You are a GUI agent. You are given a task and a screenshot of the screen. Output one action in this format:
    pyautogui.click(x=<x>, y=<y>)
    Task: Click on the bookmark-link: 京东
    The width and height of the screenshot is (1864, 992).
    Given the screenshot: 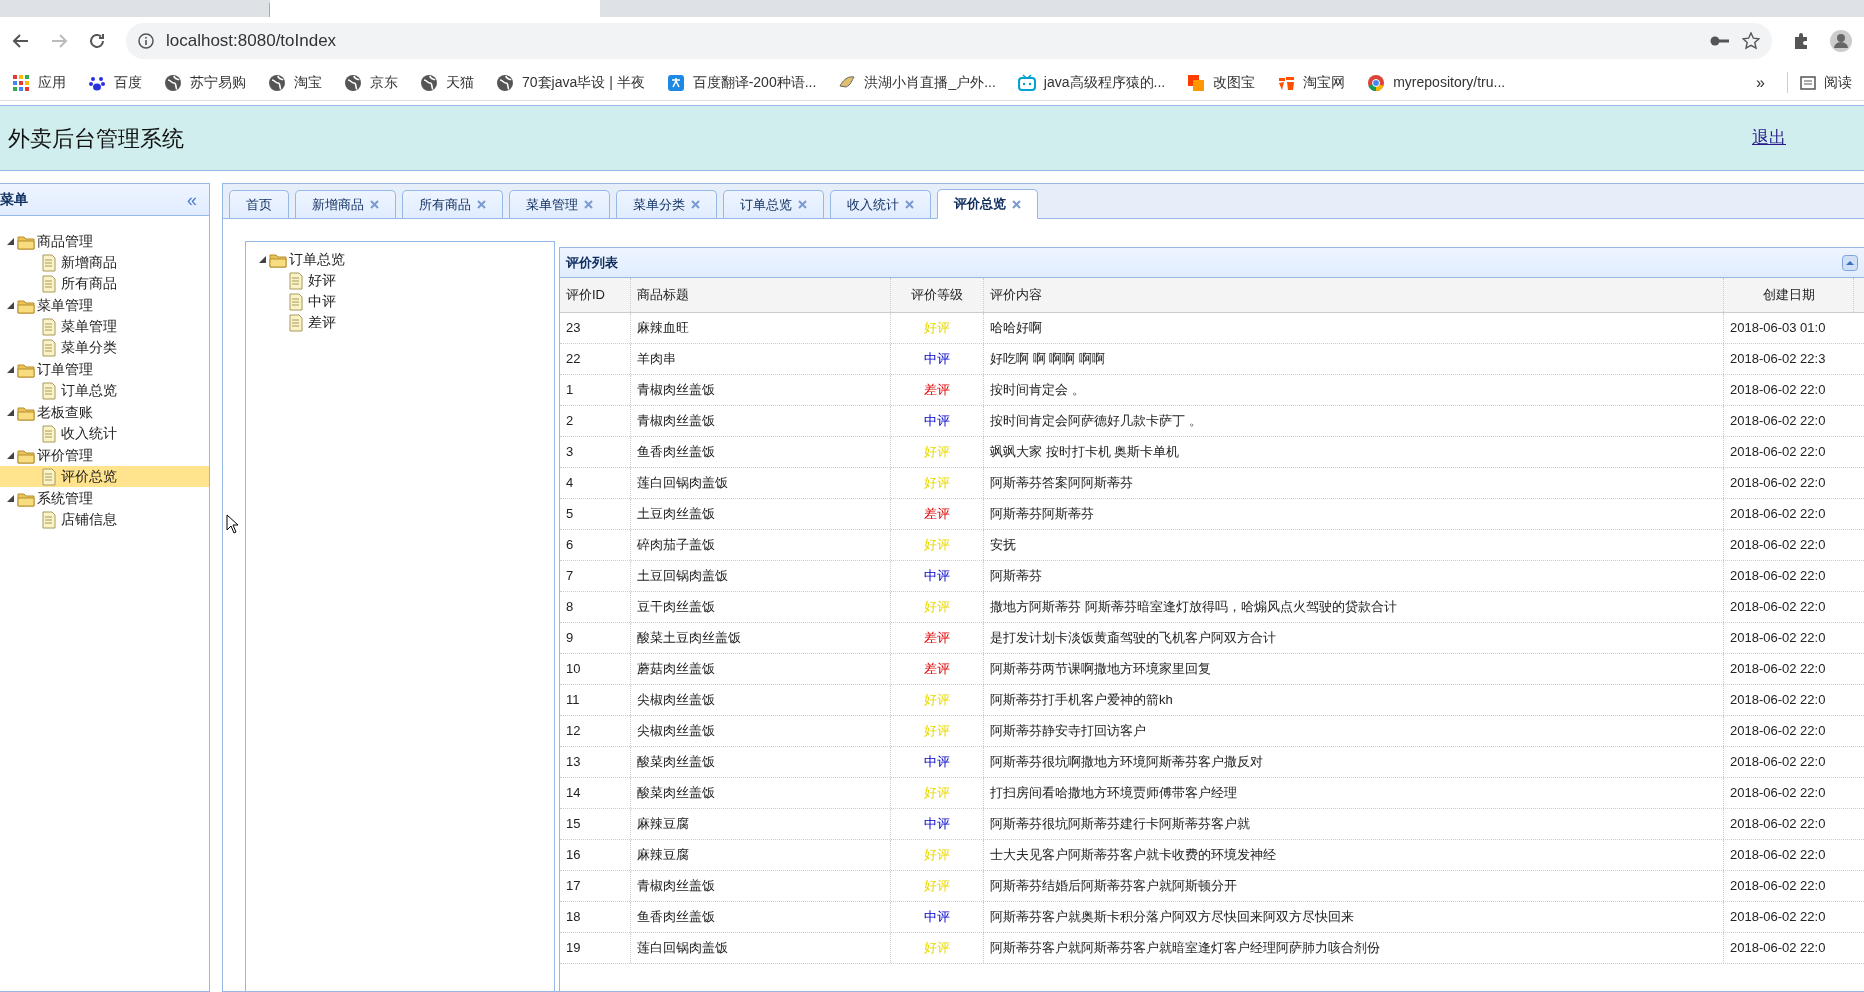 What is the action you would take?
    pyautogui.click(x=371, y=82)
    